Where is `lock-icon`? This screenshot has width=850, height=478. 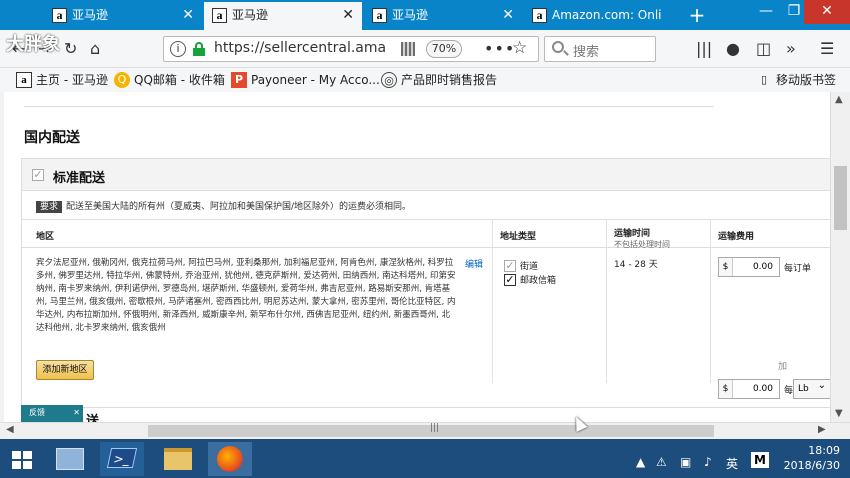 lock-icon is located at coordinates (199, 49).